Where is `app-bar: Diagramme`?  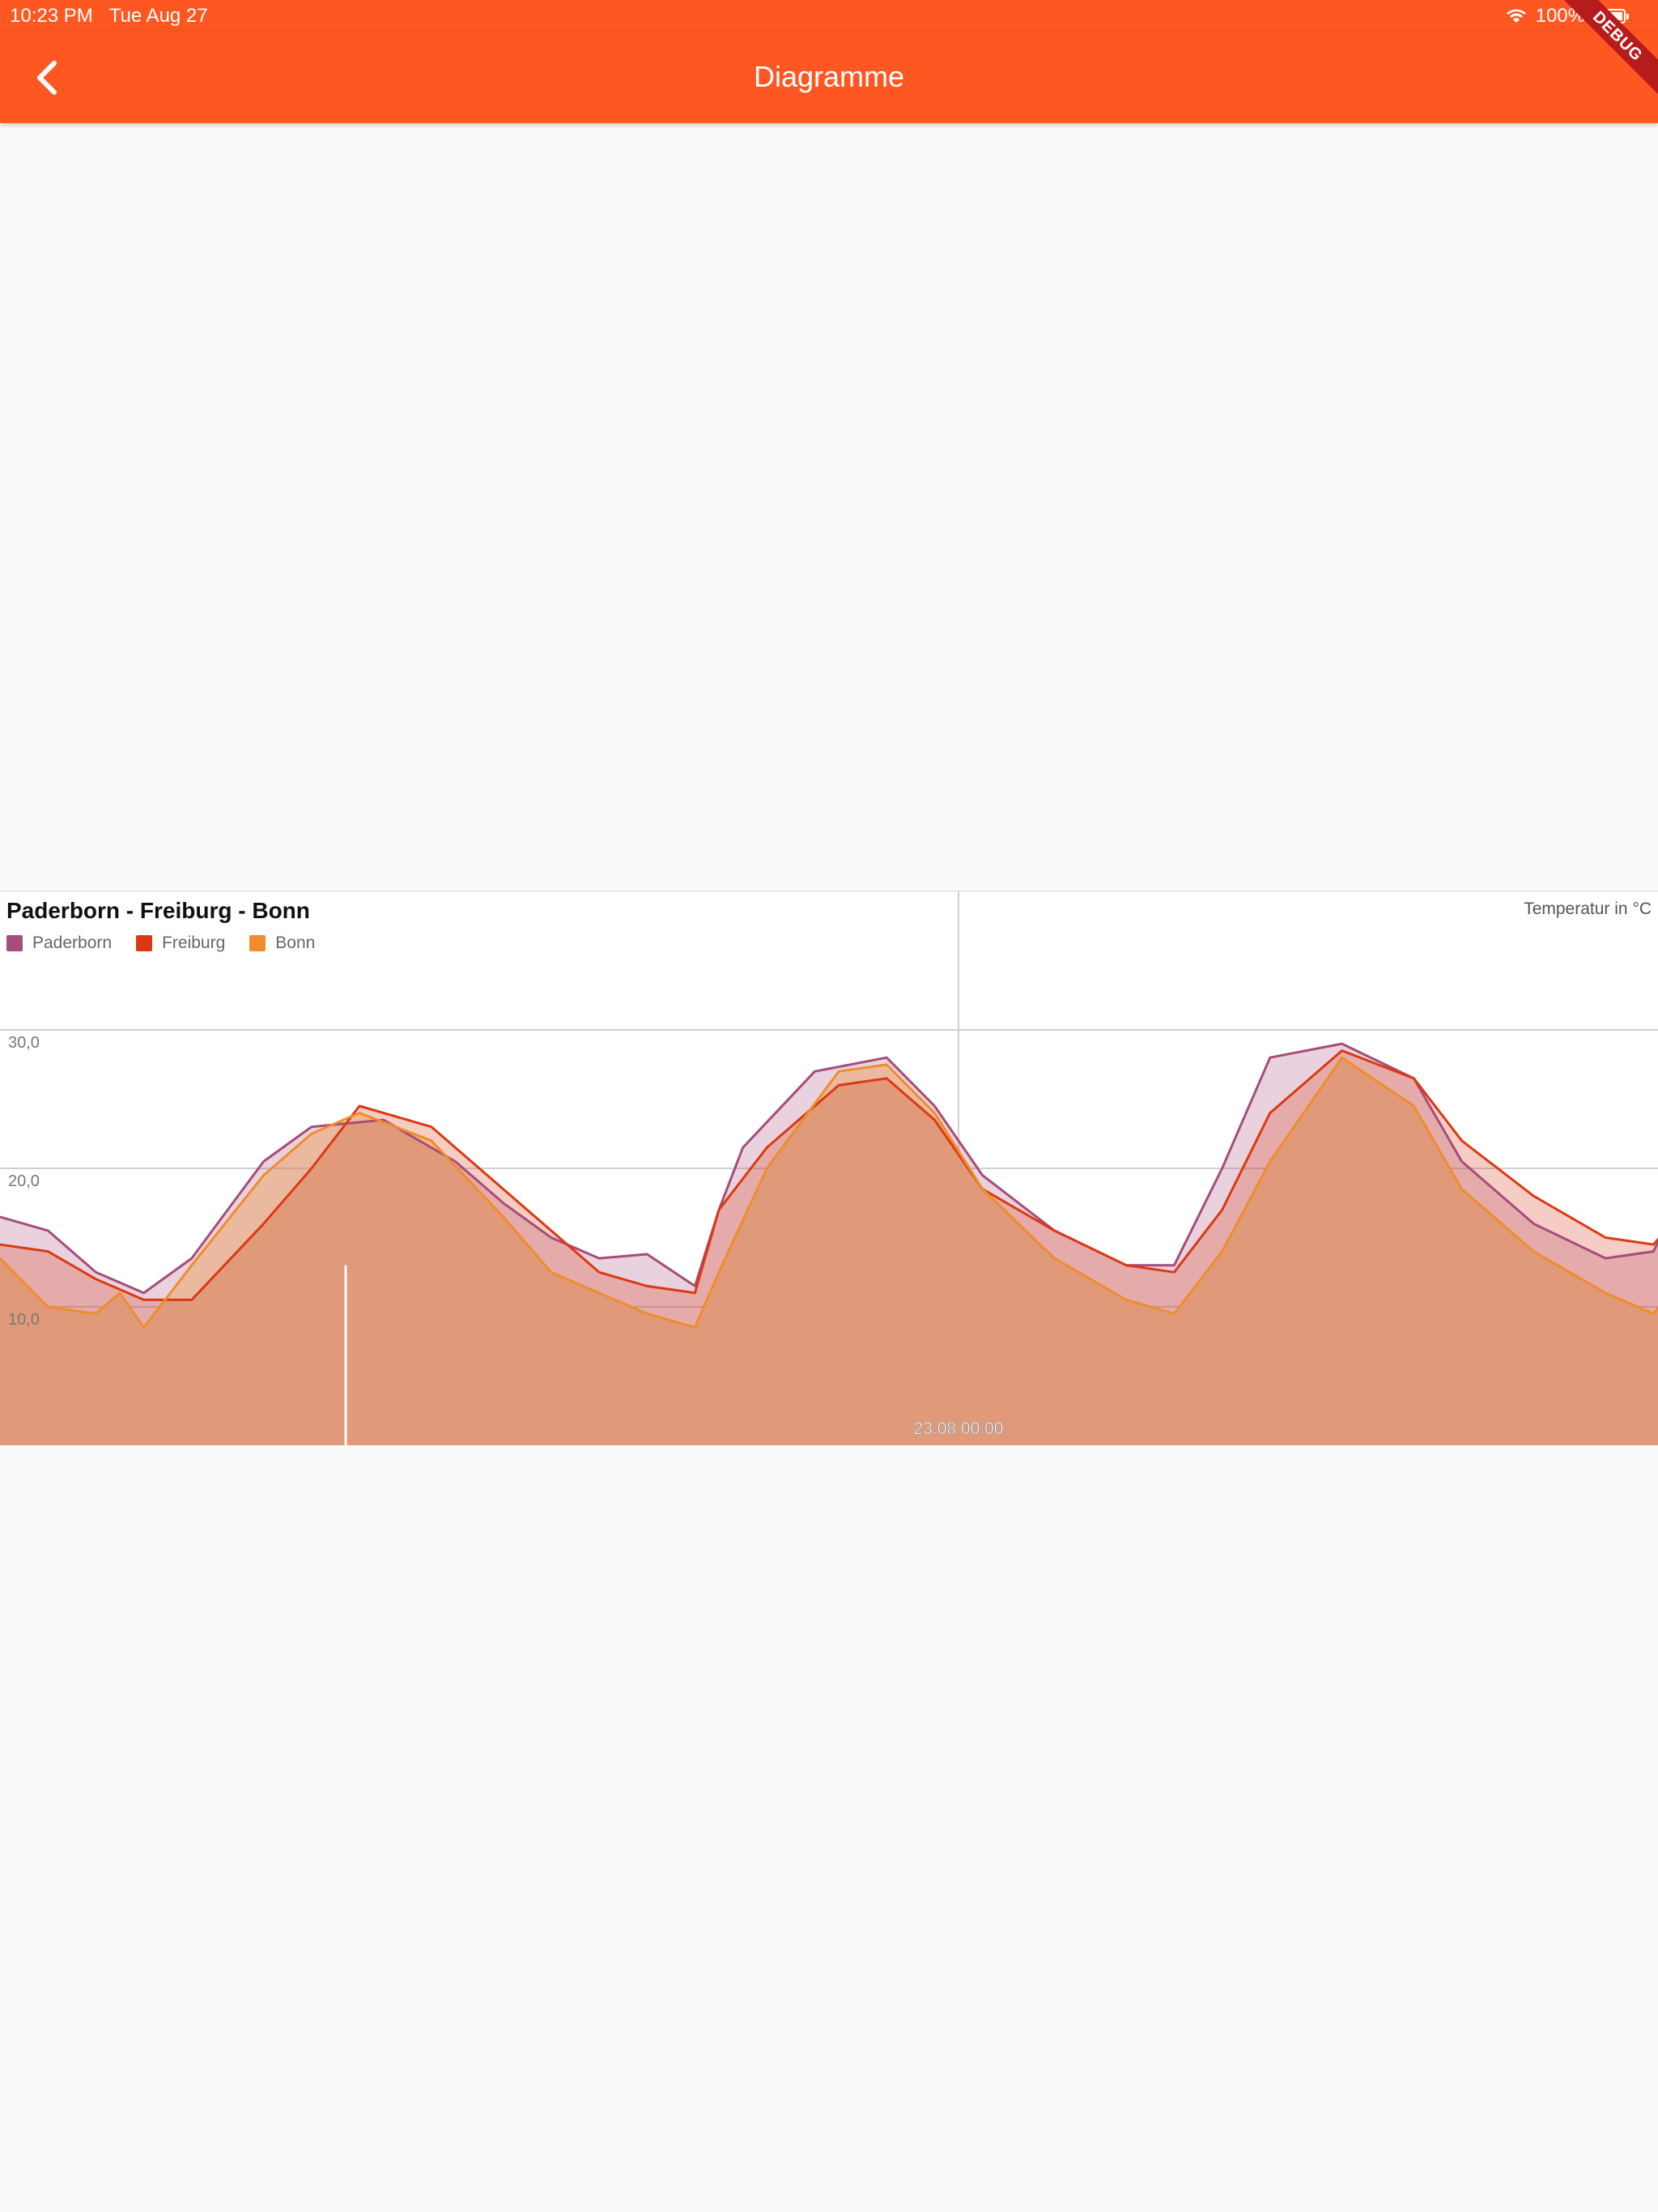 app-bar: Diagramme is located at coordinates (829, 77).